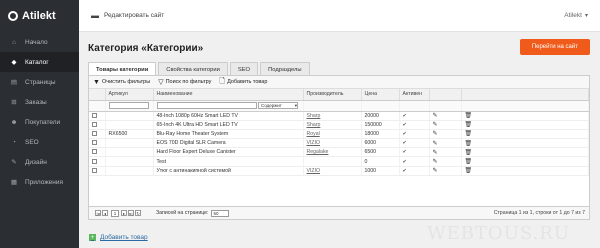  What do you see at coordinates (228, 95) in the screenshot?
I see `column-header: Наименование` at bounding box center [228, 95].